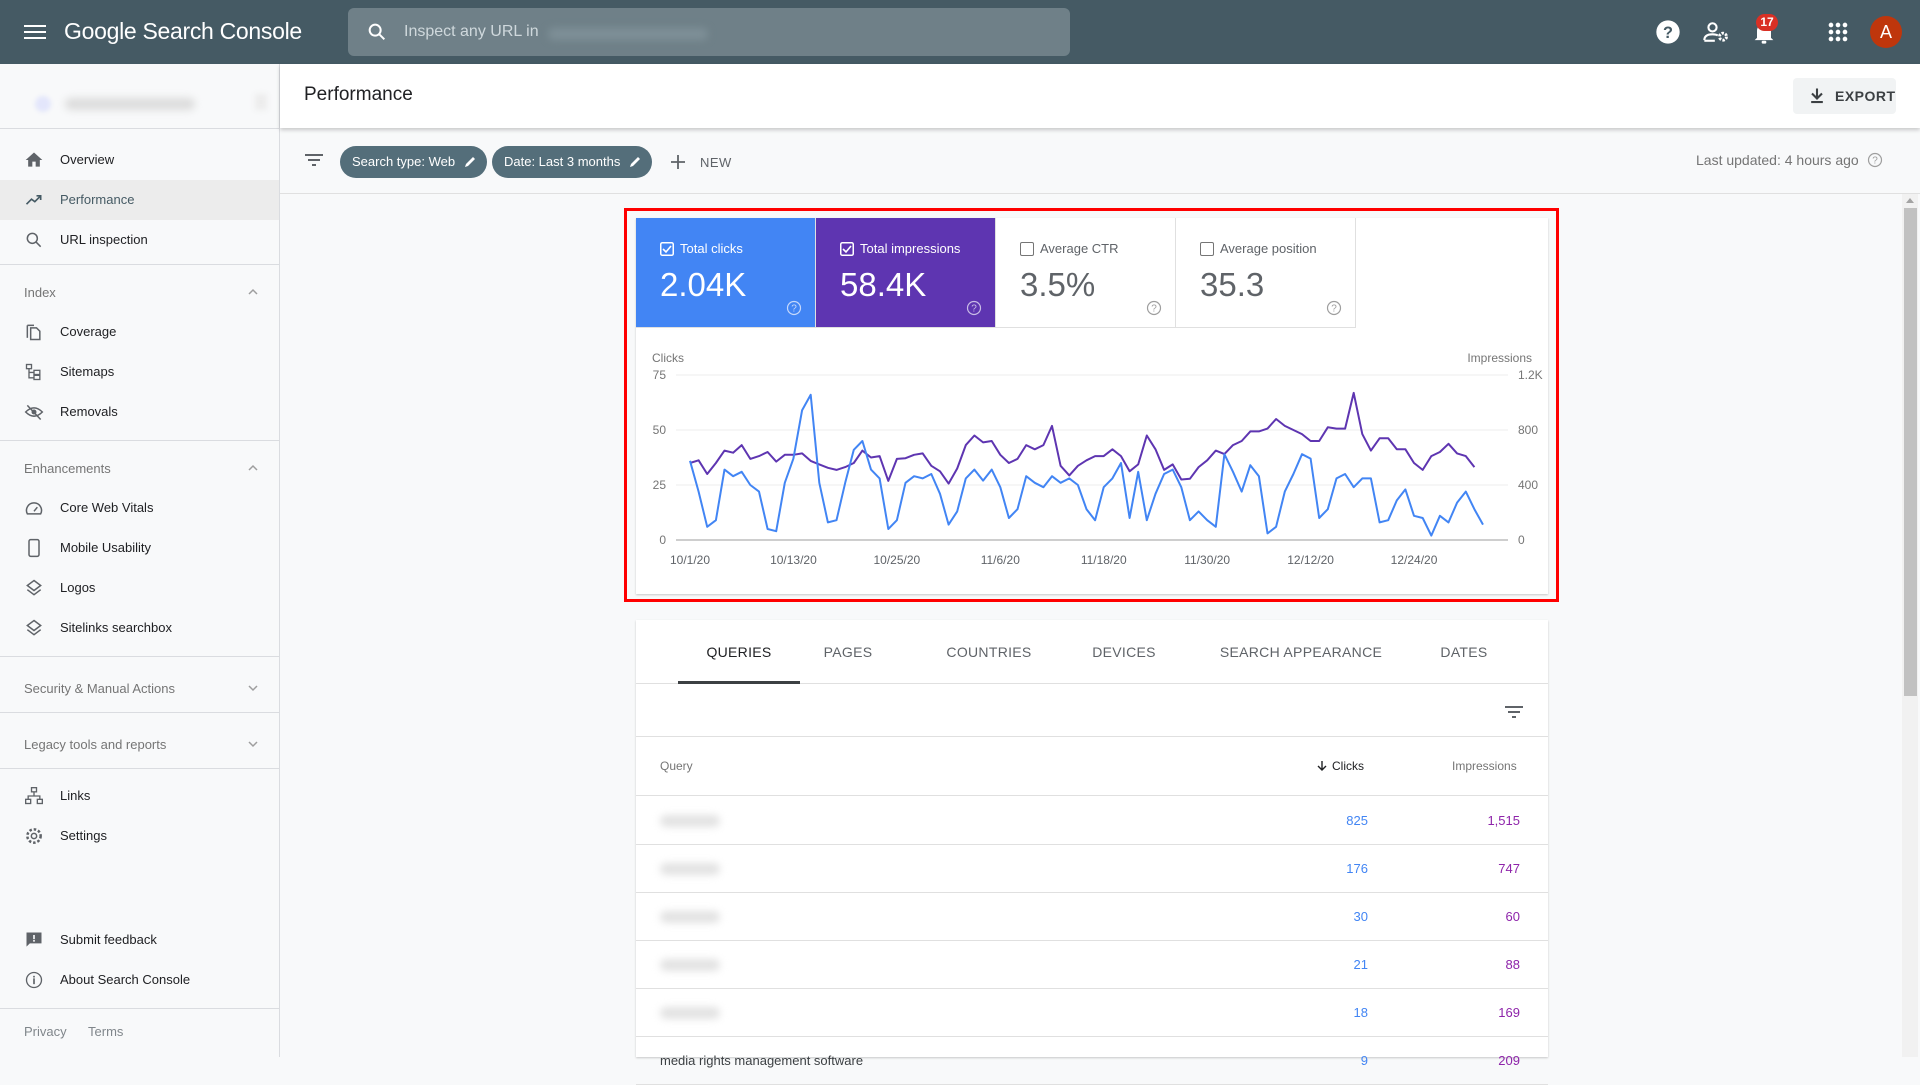  Describe the element at coordinates (95, 744) in the screenshot. I see `section-label: Legacy tools and reports` at that location.